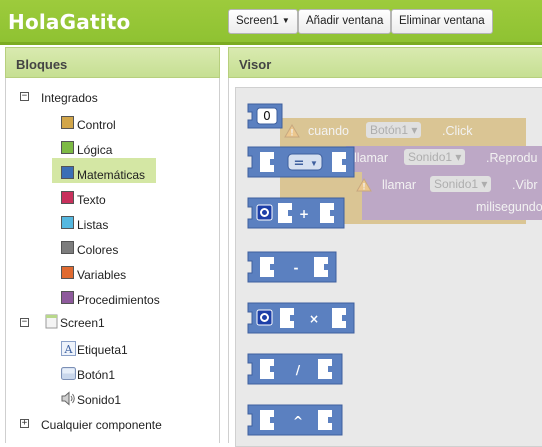  What do you see at coordinates (67, 172) in the screenshot?
I see `math-color-swatch` at bounding box center [67, 172].